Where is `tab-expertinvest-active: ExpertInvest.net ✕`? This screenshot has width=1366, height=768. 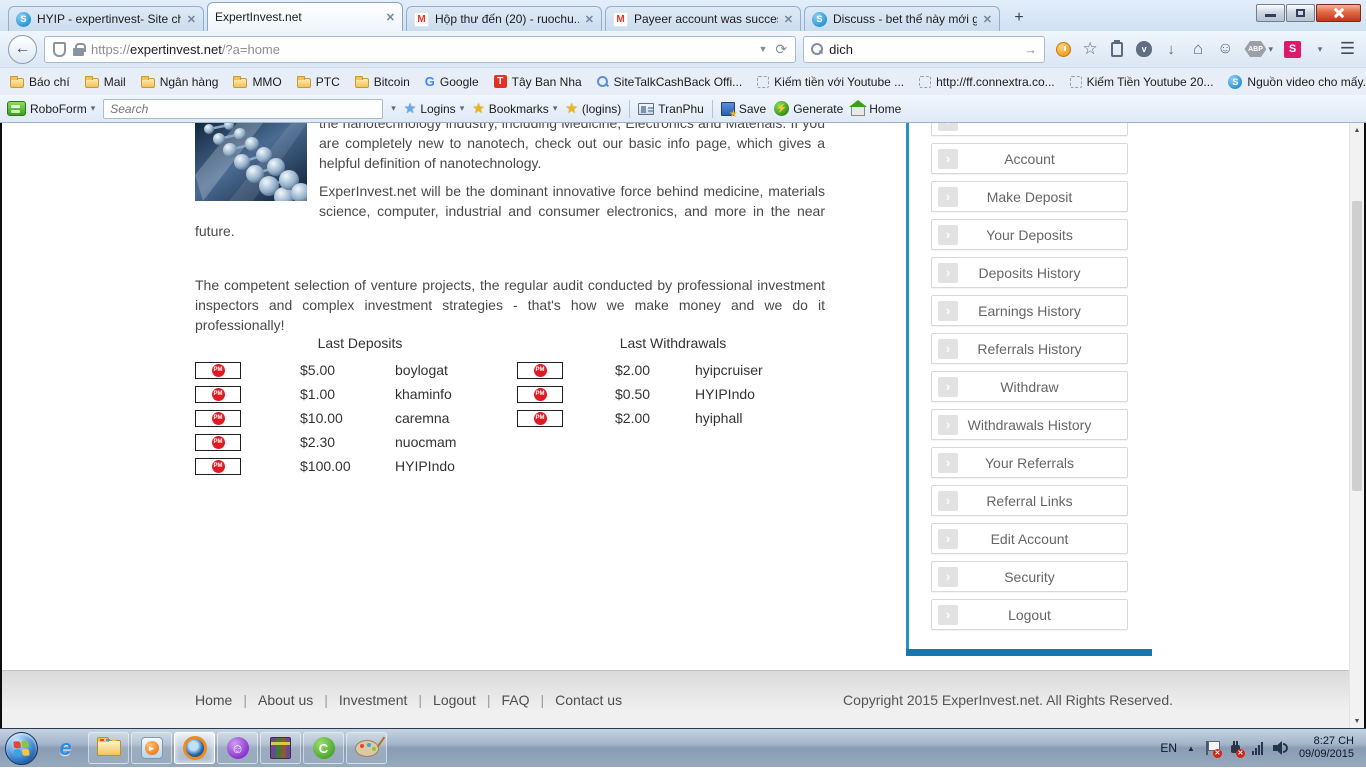
tab-expertinvest-active: ExpertInvest.net ✕ is located at coordinates (305, 16).